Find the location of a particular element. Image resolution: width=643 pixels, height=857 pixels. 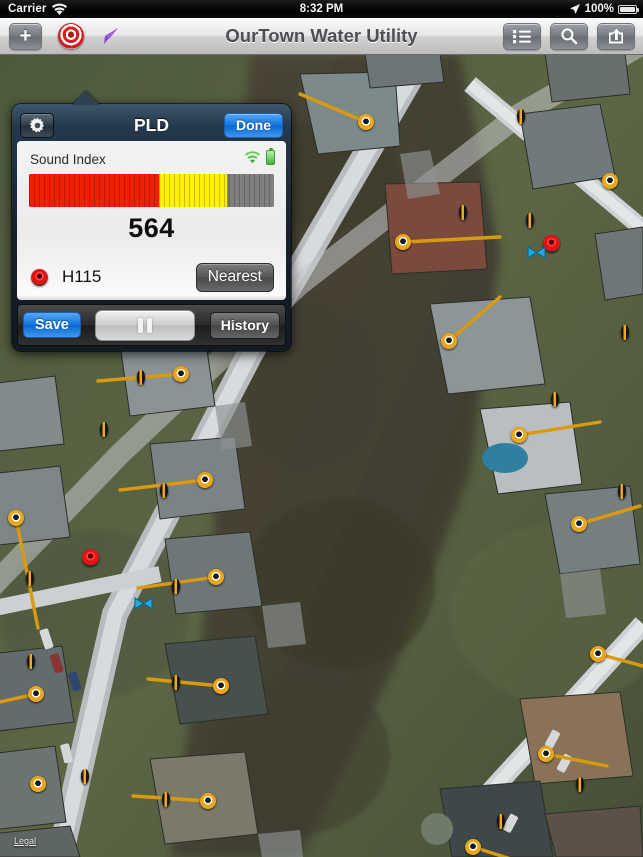

list-button is located at coordinates (522, 36).